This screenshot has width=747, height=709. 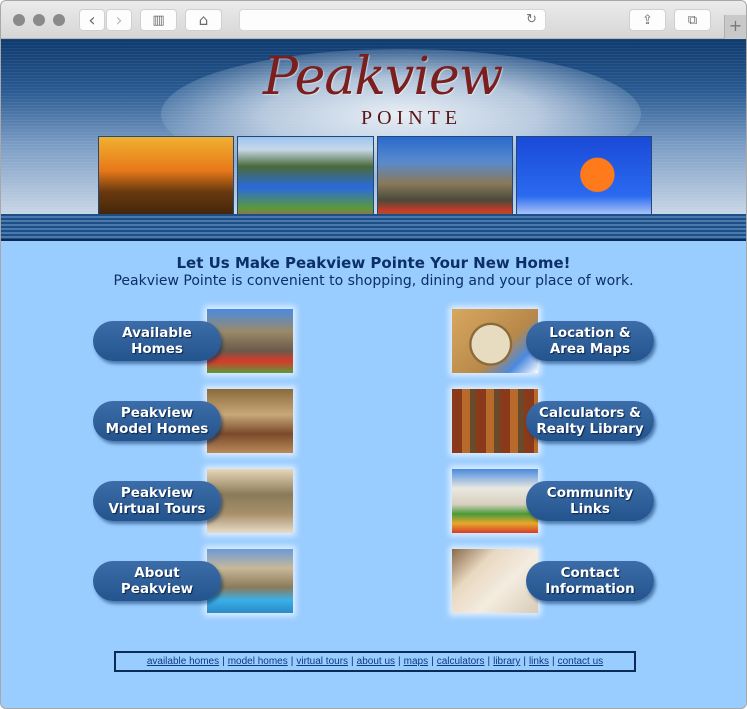 What do you see at coordinates (157, 349) in the screenshot?
I see `button-label-line2: Homes` at bounding box center [157, 349].